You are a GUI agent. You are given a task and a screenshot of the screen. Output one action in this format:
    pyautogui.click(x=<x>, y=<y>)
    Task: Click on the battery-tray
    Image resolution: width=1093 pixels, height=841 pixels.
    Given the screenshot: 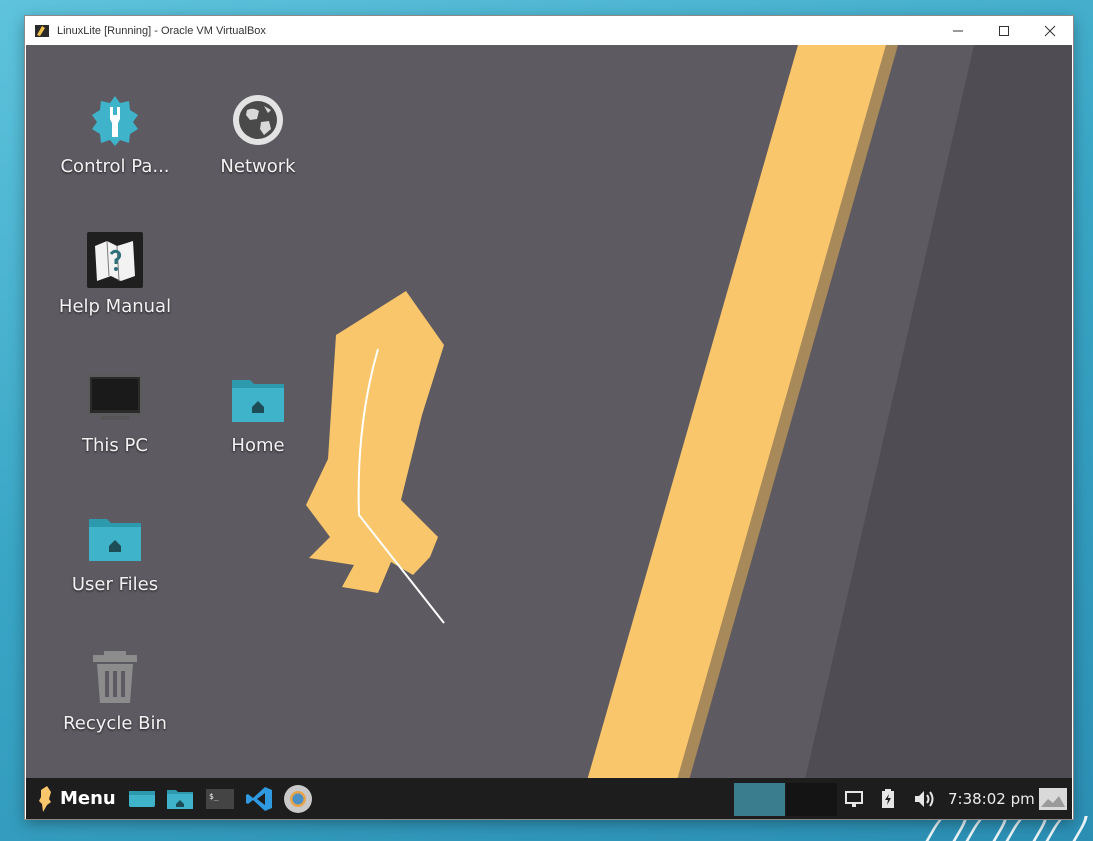 What is the action you would take?
    pyautogui.click(x=888, y=798)
    